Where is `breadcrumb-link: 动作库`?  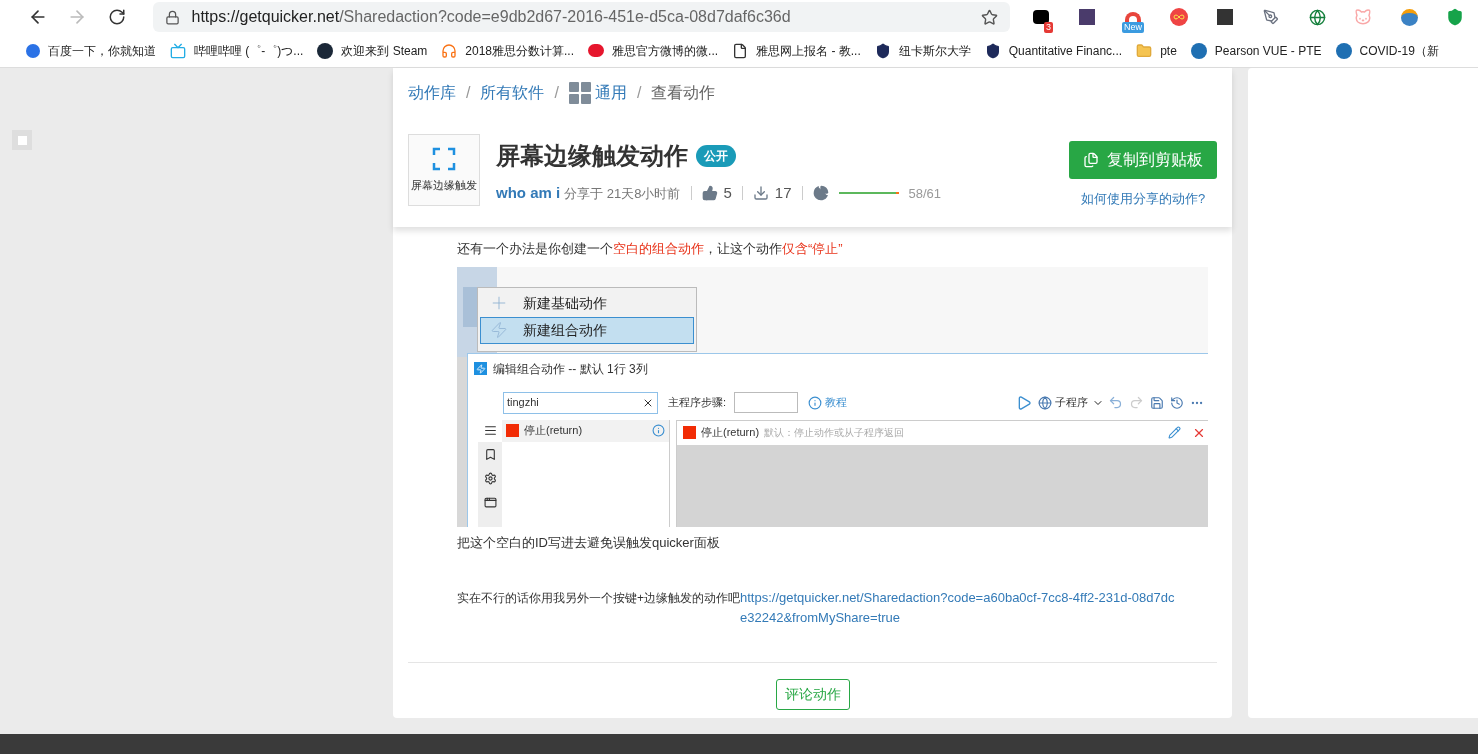
breadcrumb-link: 动作库 is located at coordinates (432, 93).